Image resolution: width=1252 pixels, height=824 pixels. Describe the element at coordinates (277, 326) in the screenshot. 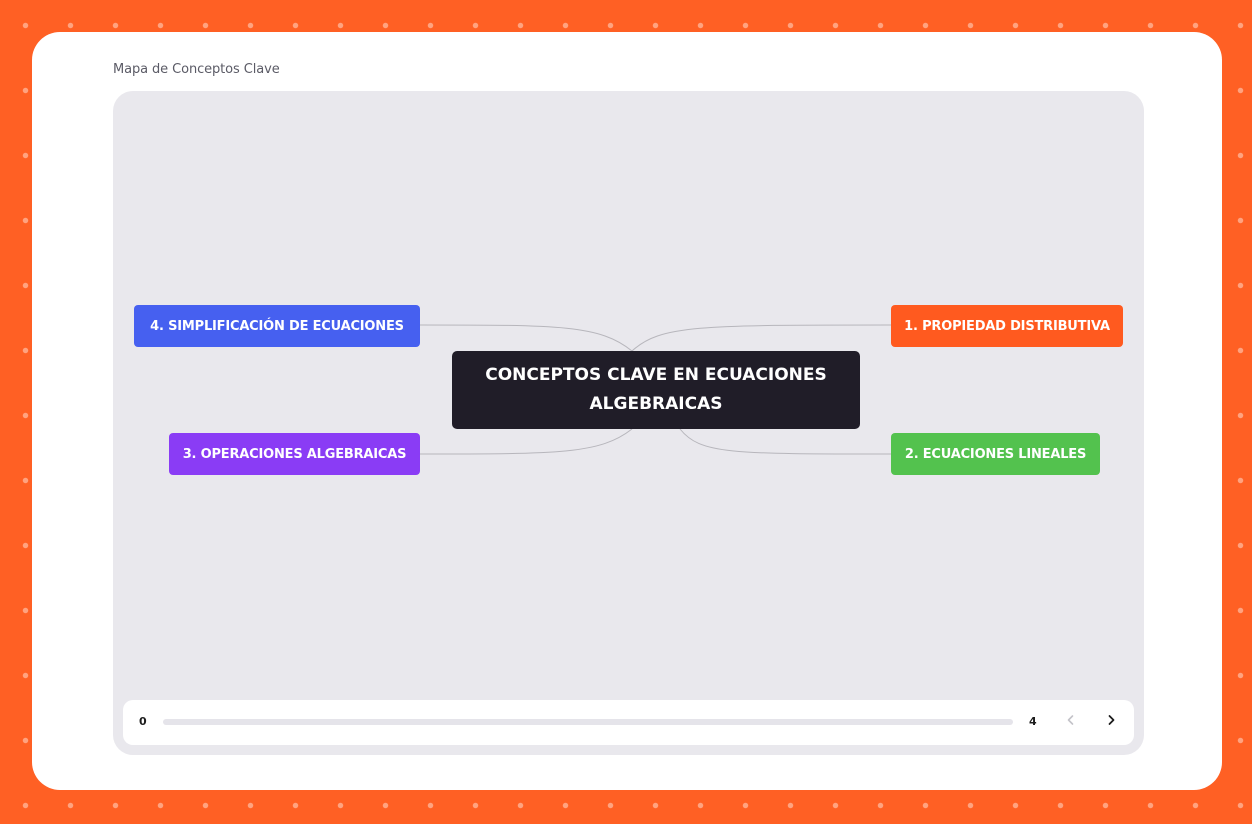

I see `branch-node-simplificacion-ecuaciones: 4. SIMPLIFICACIÓN DE ECUACIONES` at that location.